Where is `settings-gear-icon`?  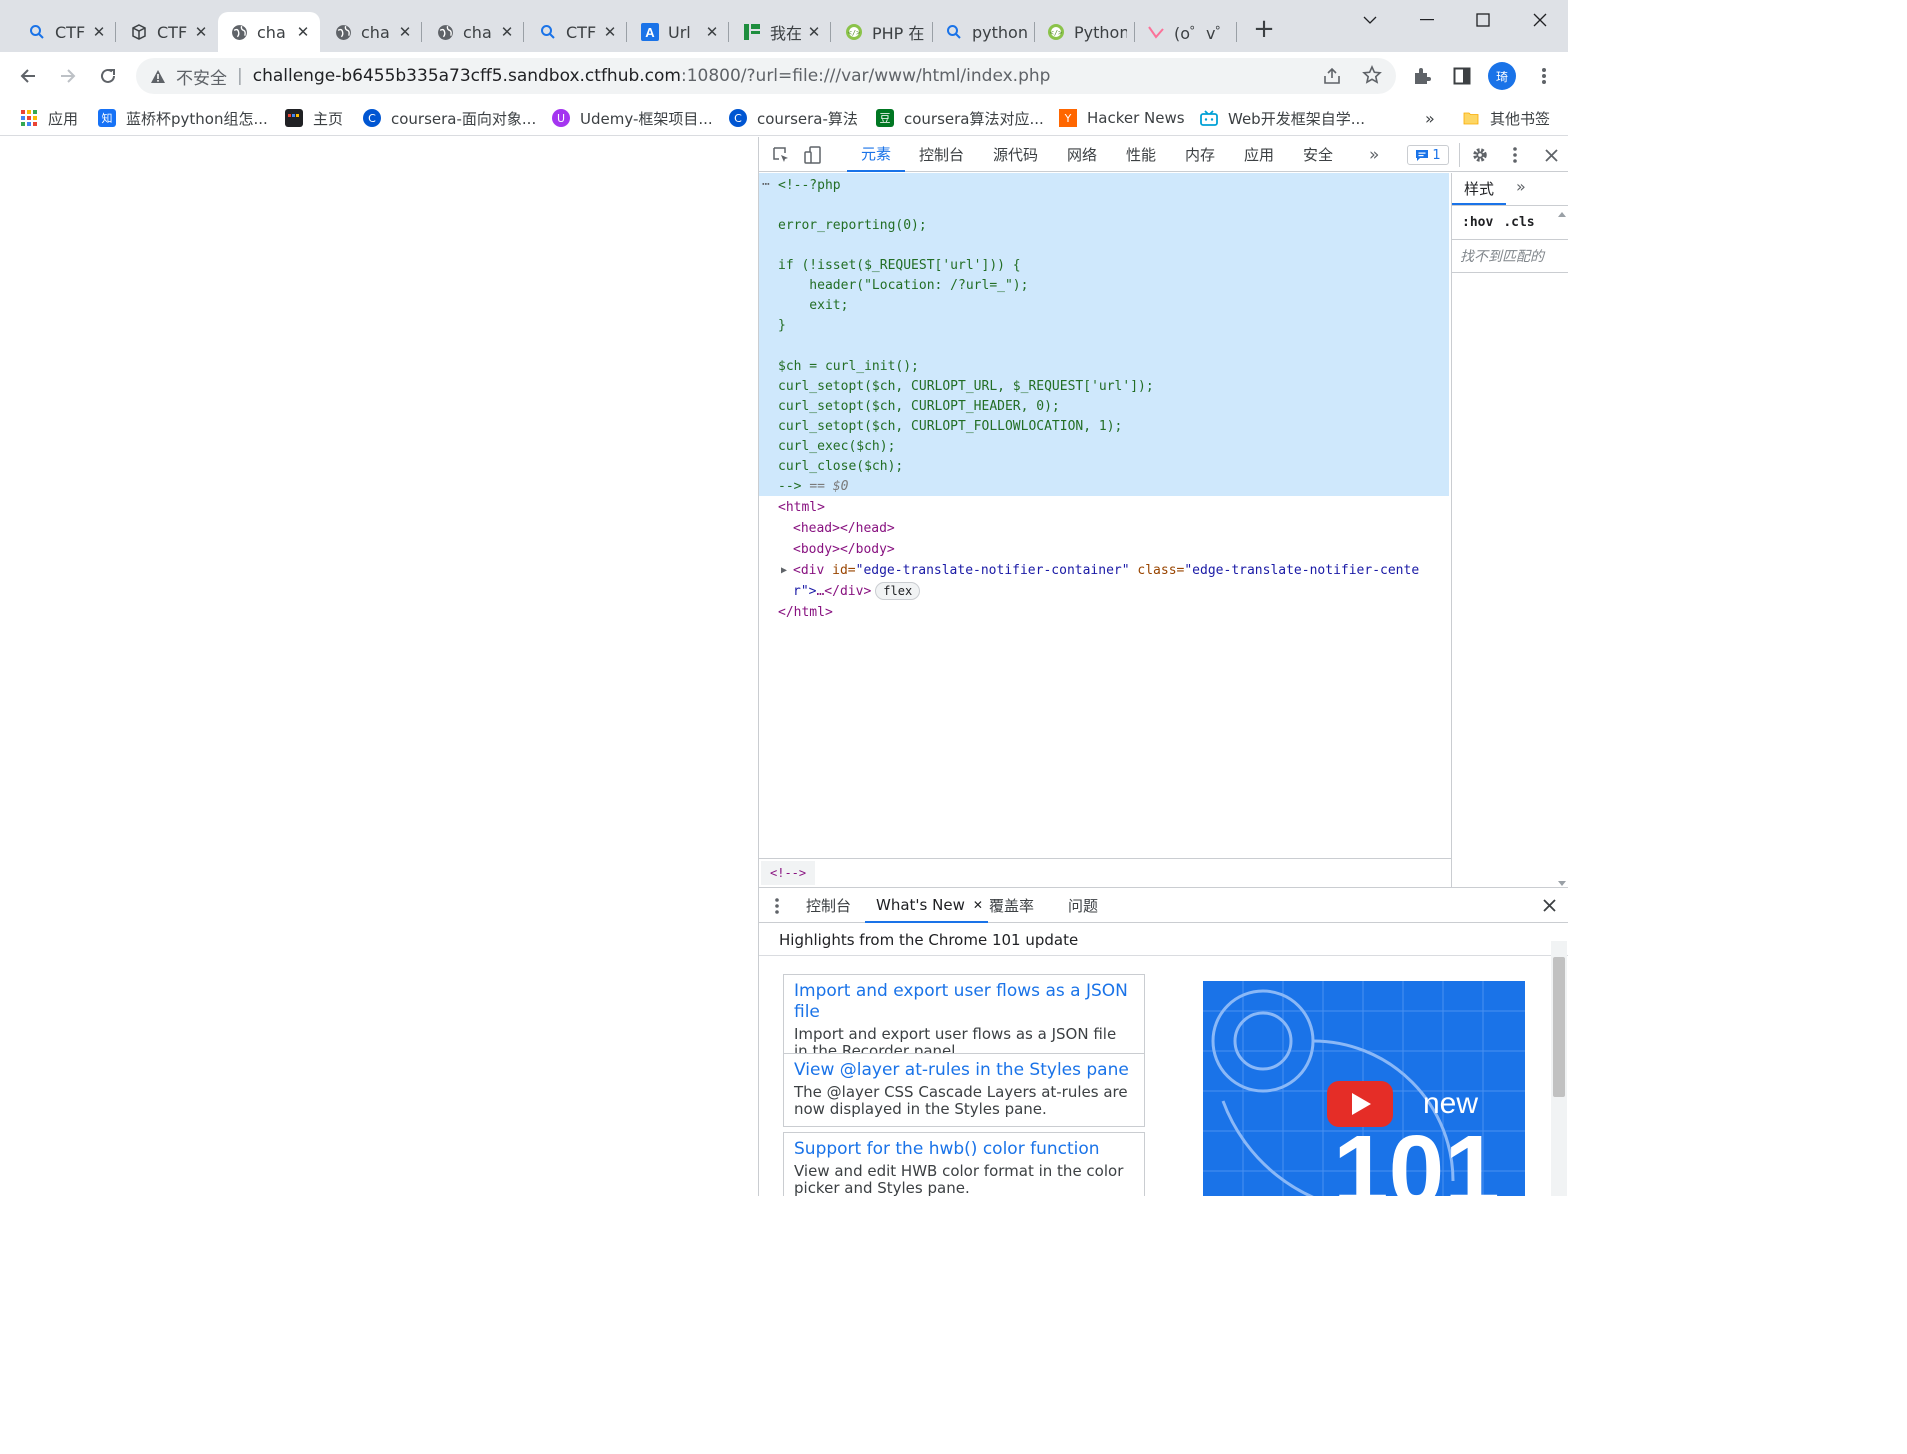 settings-gear-icon is located at coordinates (1480, 155).